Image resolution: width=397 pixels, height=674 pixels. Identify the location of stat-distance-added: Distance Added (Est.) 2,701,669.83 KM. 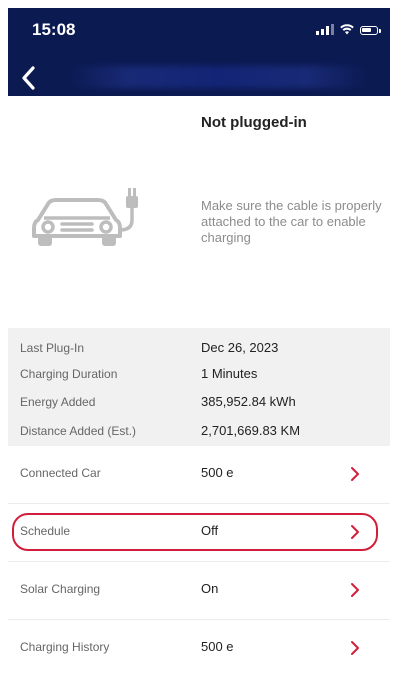
(199, 431).